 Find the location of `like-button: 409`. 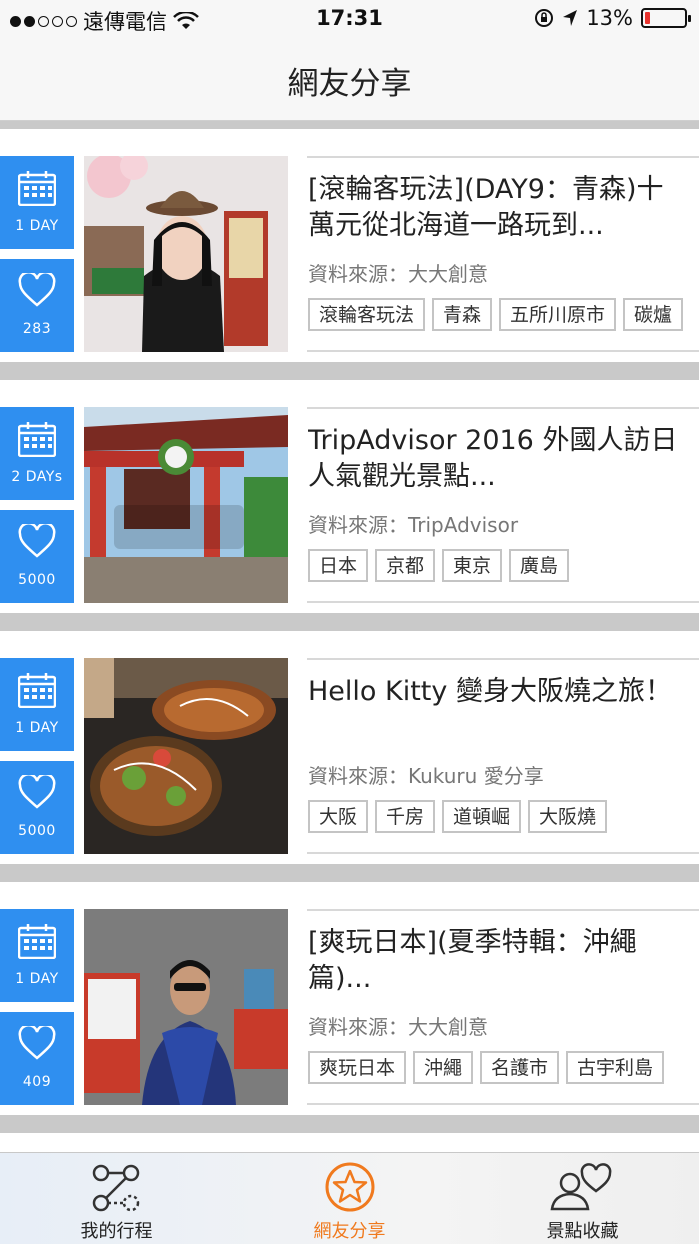

like-button: 409 is located at coordinates (37, 1058).